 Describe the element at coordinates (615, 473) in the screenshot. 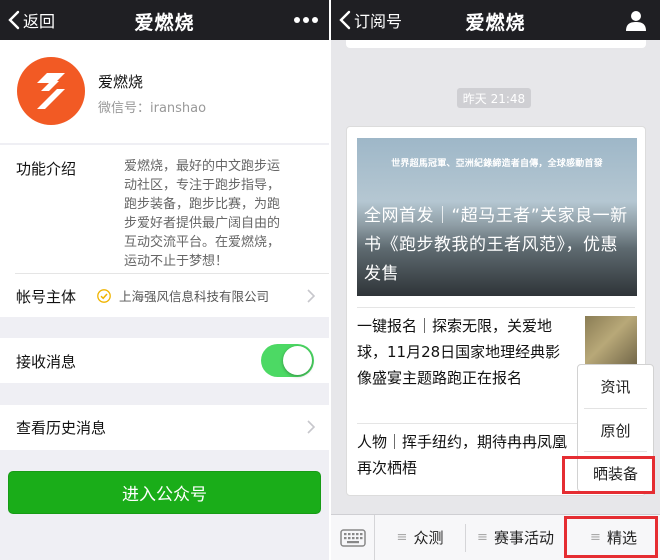

I see `menu-item-gear: 晒装备` at that location.